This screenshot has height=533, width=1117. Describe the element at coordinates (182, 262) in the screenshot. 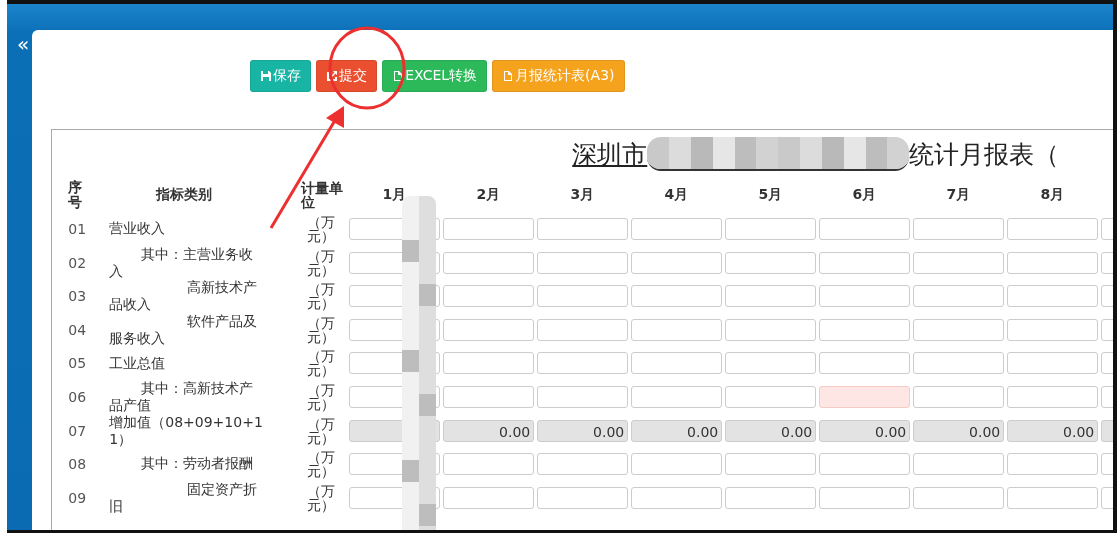

I see `indicator-label: 其中：主营业务收入` at that location.